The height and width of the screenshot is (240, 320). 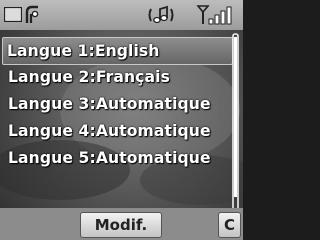 I want to click on message-envelope-icon, so click(x=13, y=14).